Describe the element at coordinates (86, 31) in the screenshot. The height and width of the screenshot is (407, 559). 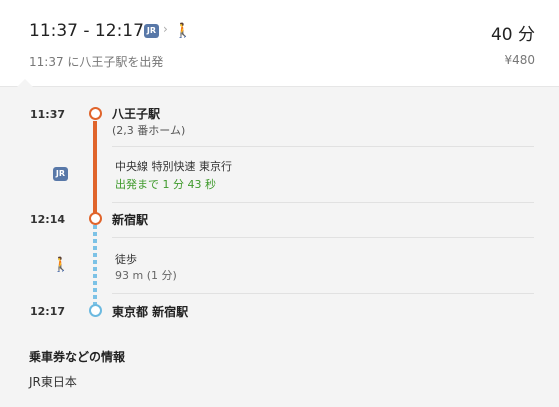
I see `route-time-range: 11:37 - 12:17` at that location.